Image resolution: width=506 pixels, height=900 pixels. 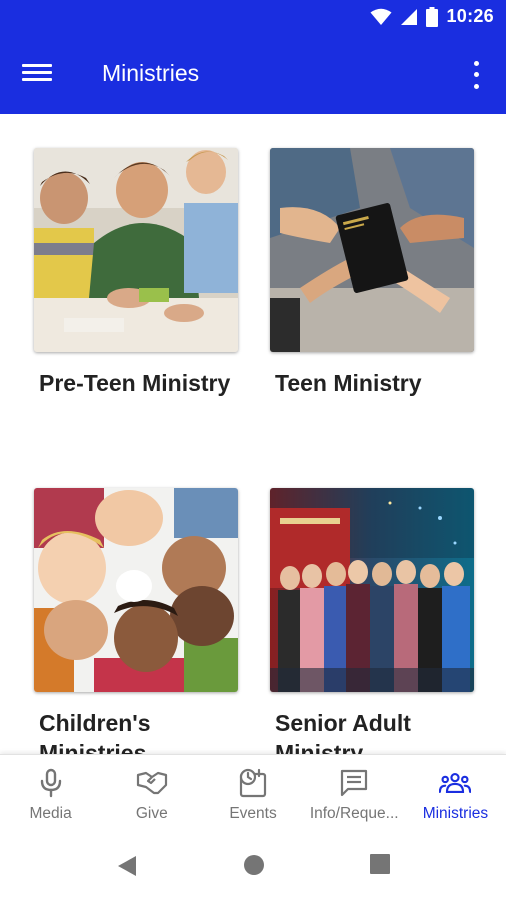 I want to click on more-options-icon, so click(x=476, y=75).